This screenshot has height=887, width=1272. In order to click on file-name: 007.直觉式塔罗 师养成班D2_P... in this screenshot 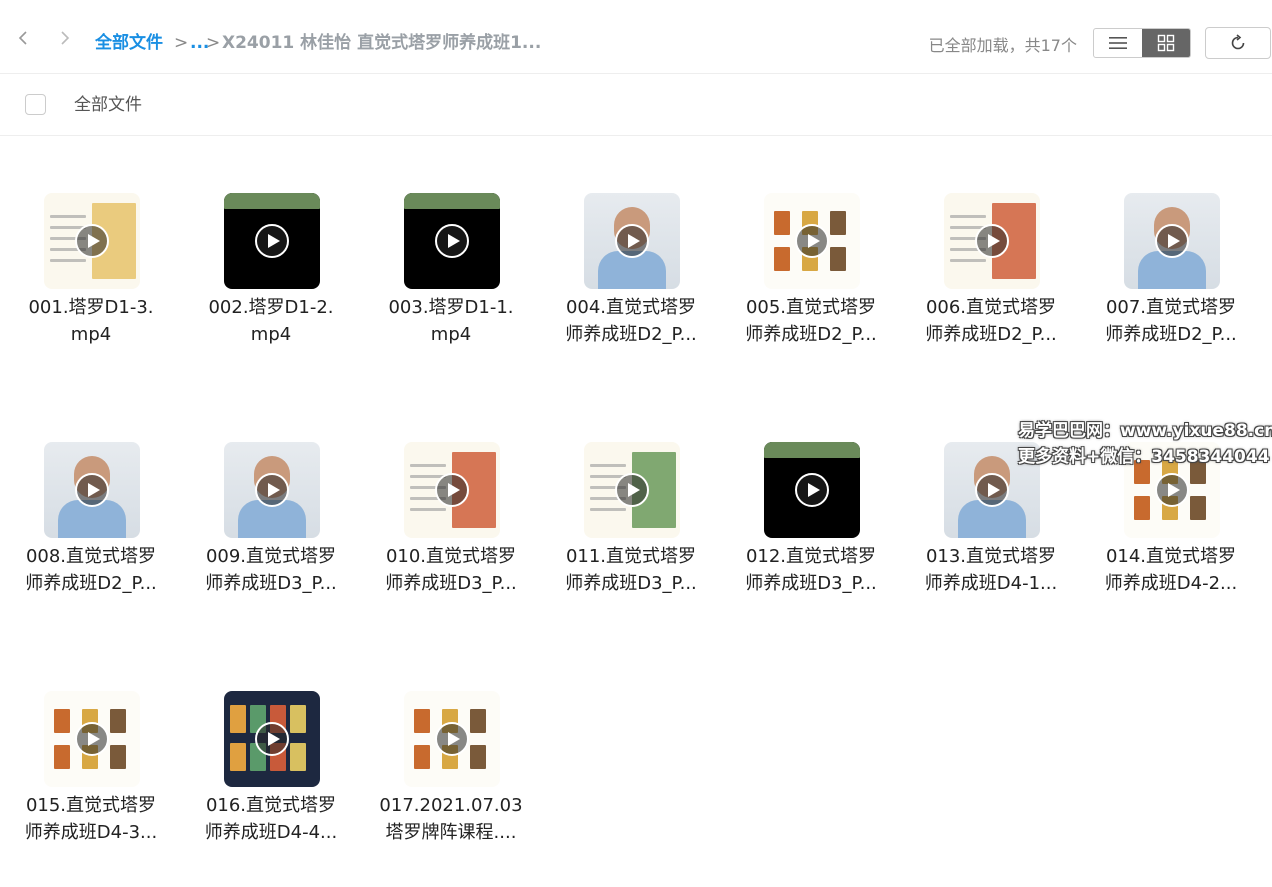, I will do `click(1171, 321)`.